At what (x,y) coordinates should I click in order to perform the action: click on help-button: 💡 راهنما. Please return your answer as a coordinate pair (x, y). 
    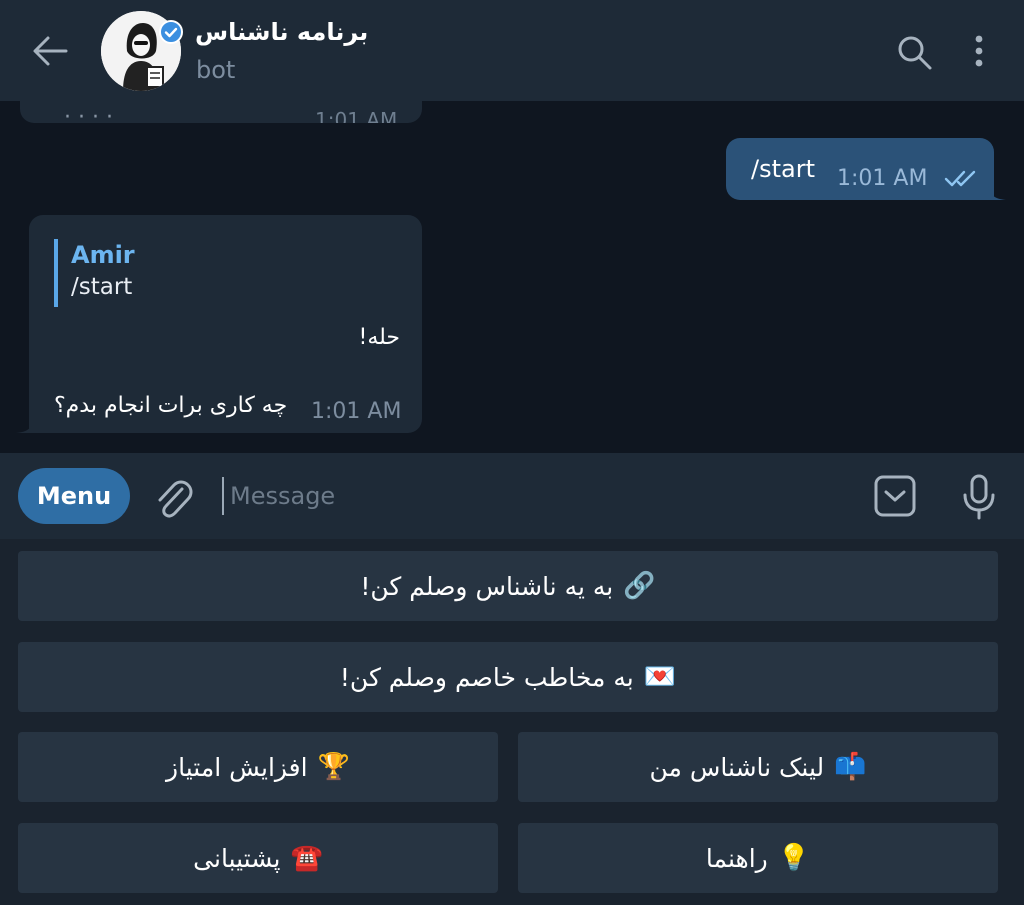
    Looking at the image, I should click on (758, 858).